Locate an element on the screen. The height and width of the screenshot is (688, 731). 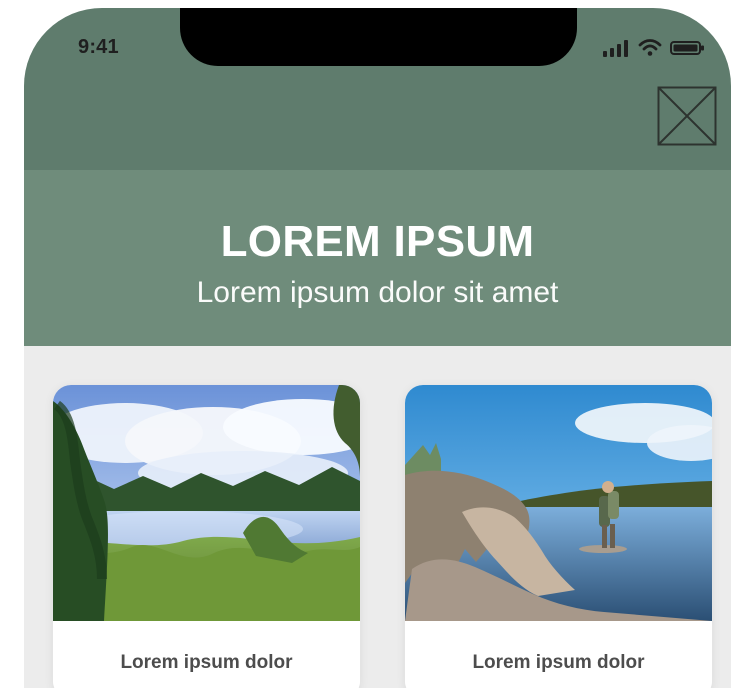
status-icons is located at coordinates (654, 48).